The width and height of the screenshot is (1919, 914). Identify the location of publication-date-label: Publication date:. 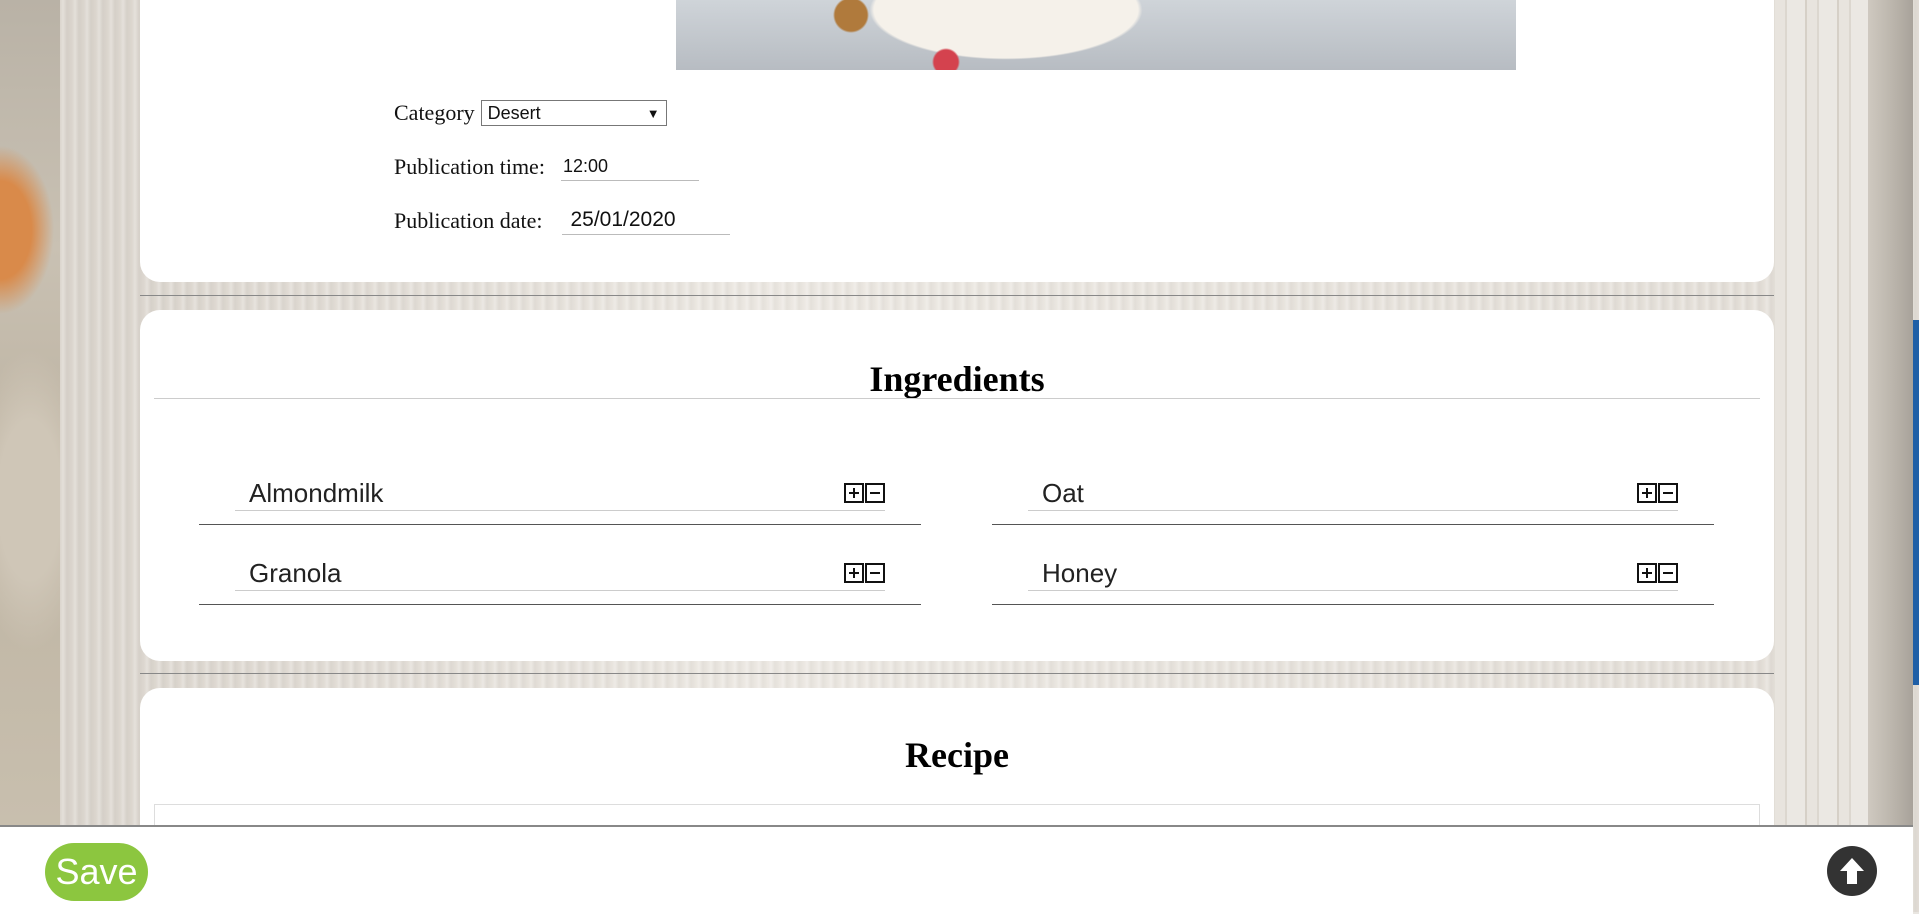
(468, 220).